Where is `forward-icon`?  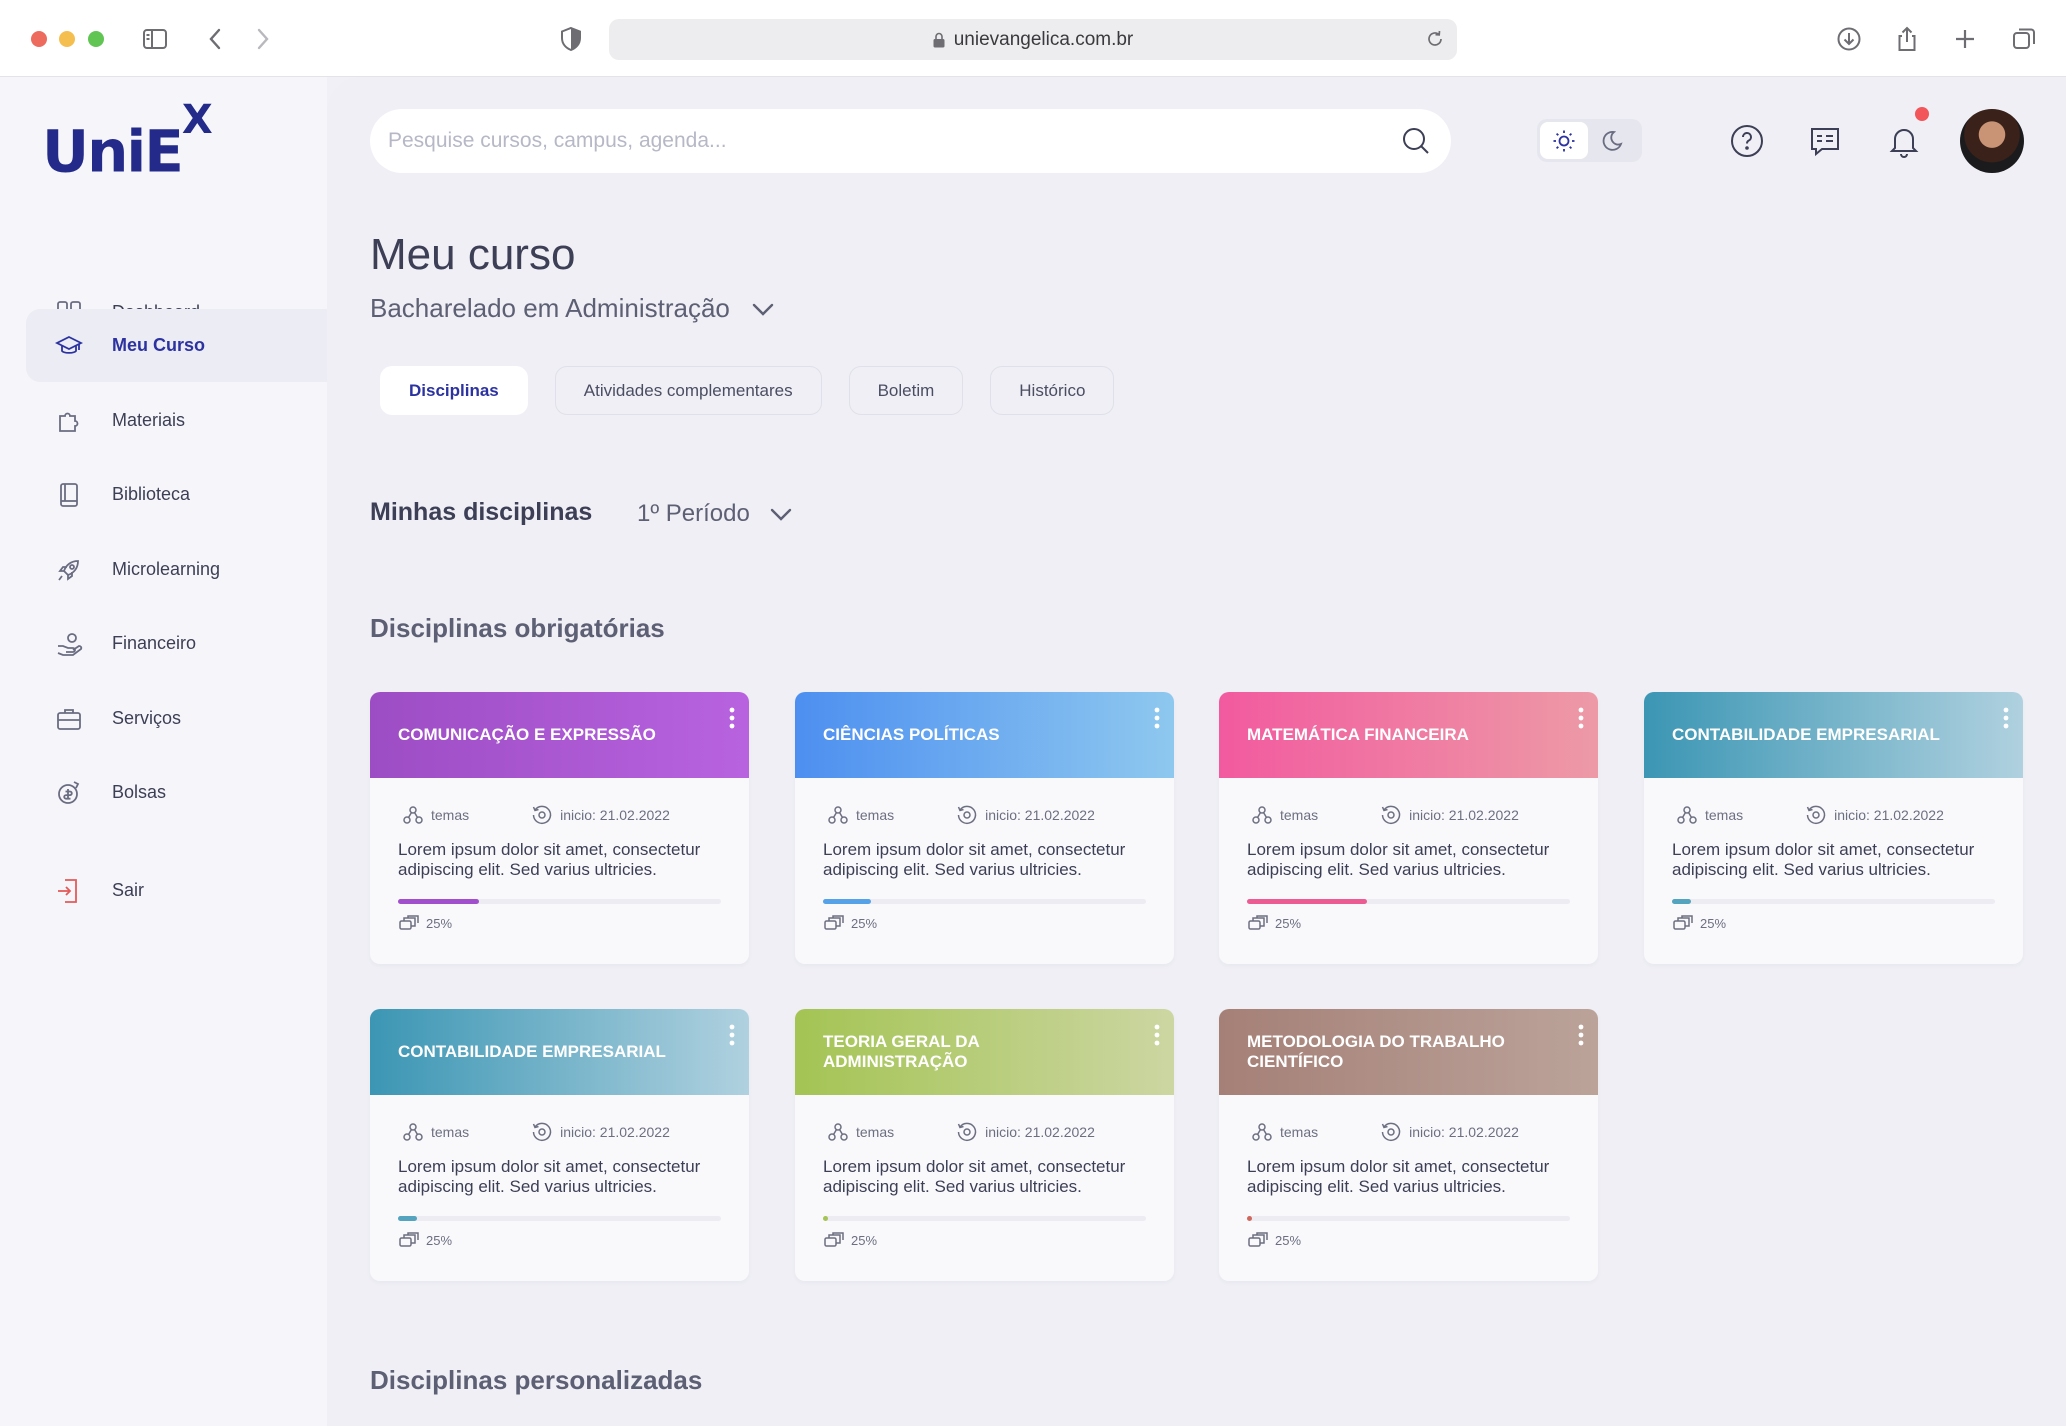 forward-icon is located at coordinates (262, 39).